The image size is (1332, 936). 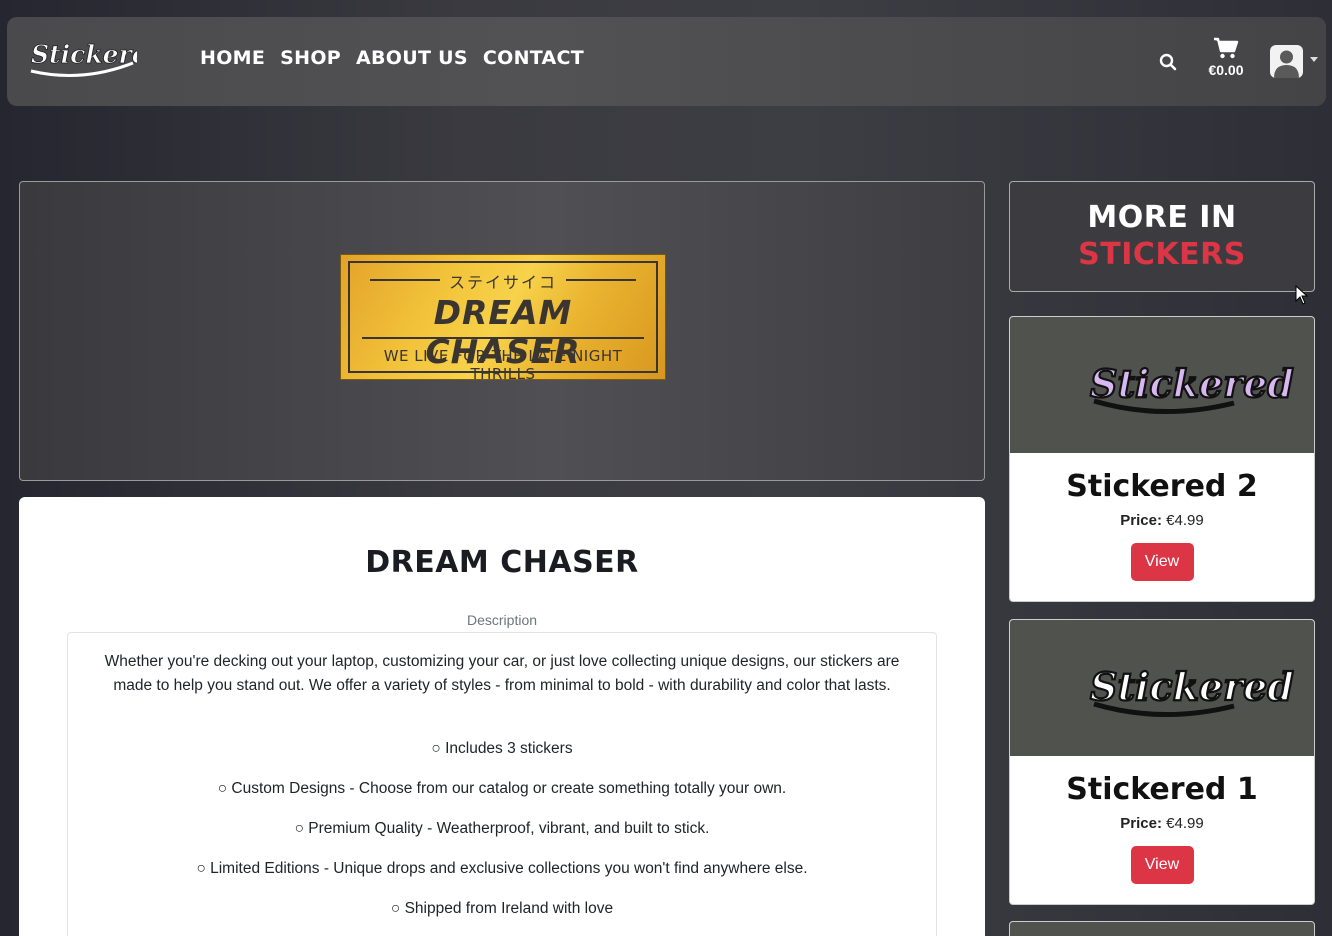 I want to click on description-label: Description, so click(x=502, y=620).